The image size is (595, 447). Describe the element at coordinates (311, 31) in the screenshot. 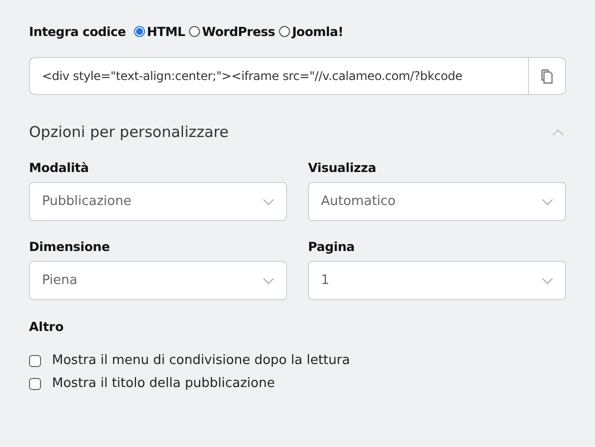

I see `format-radio: Joomla!` at that location.